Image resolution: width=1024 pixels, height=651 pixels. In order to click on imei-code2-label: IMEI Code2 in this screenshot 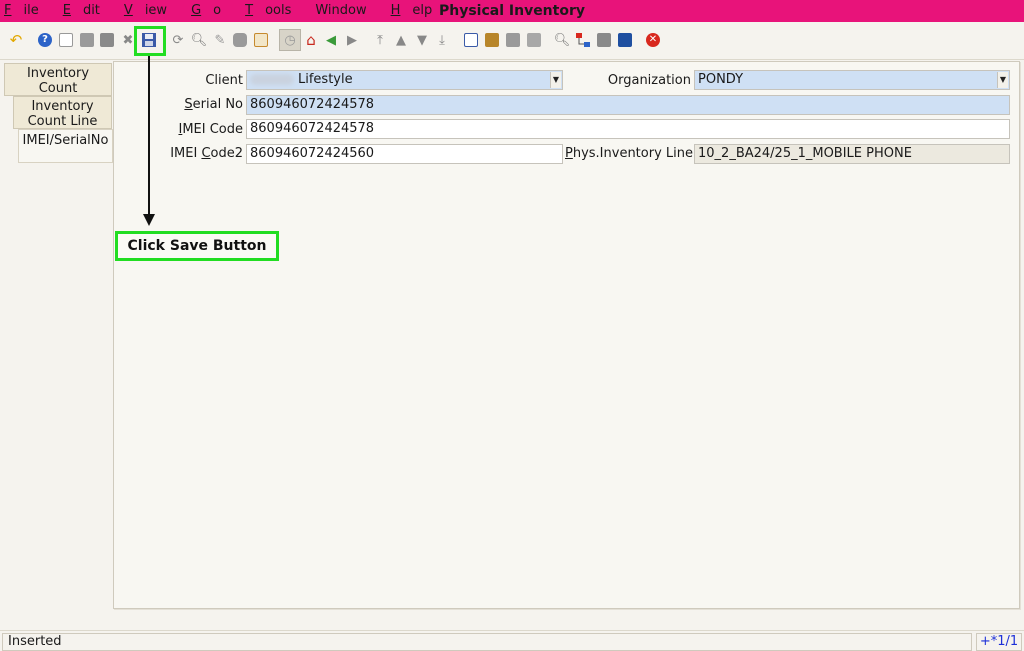, I will do `click(206, 153)`.